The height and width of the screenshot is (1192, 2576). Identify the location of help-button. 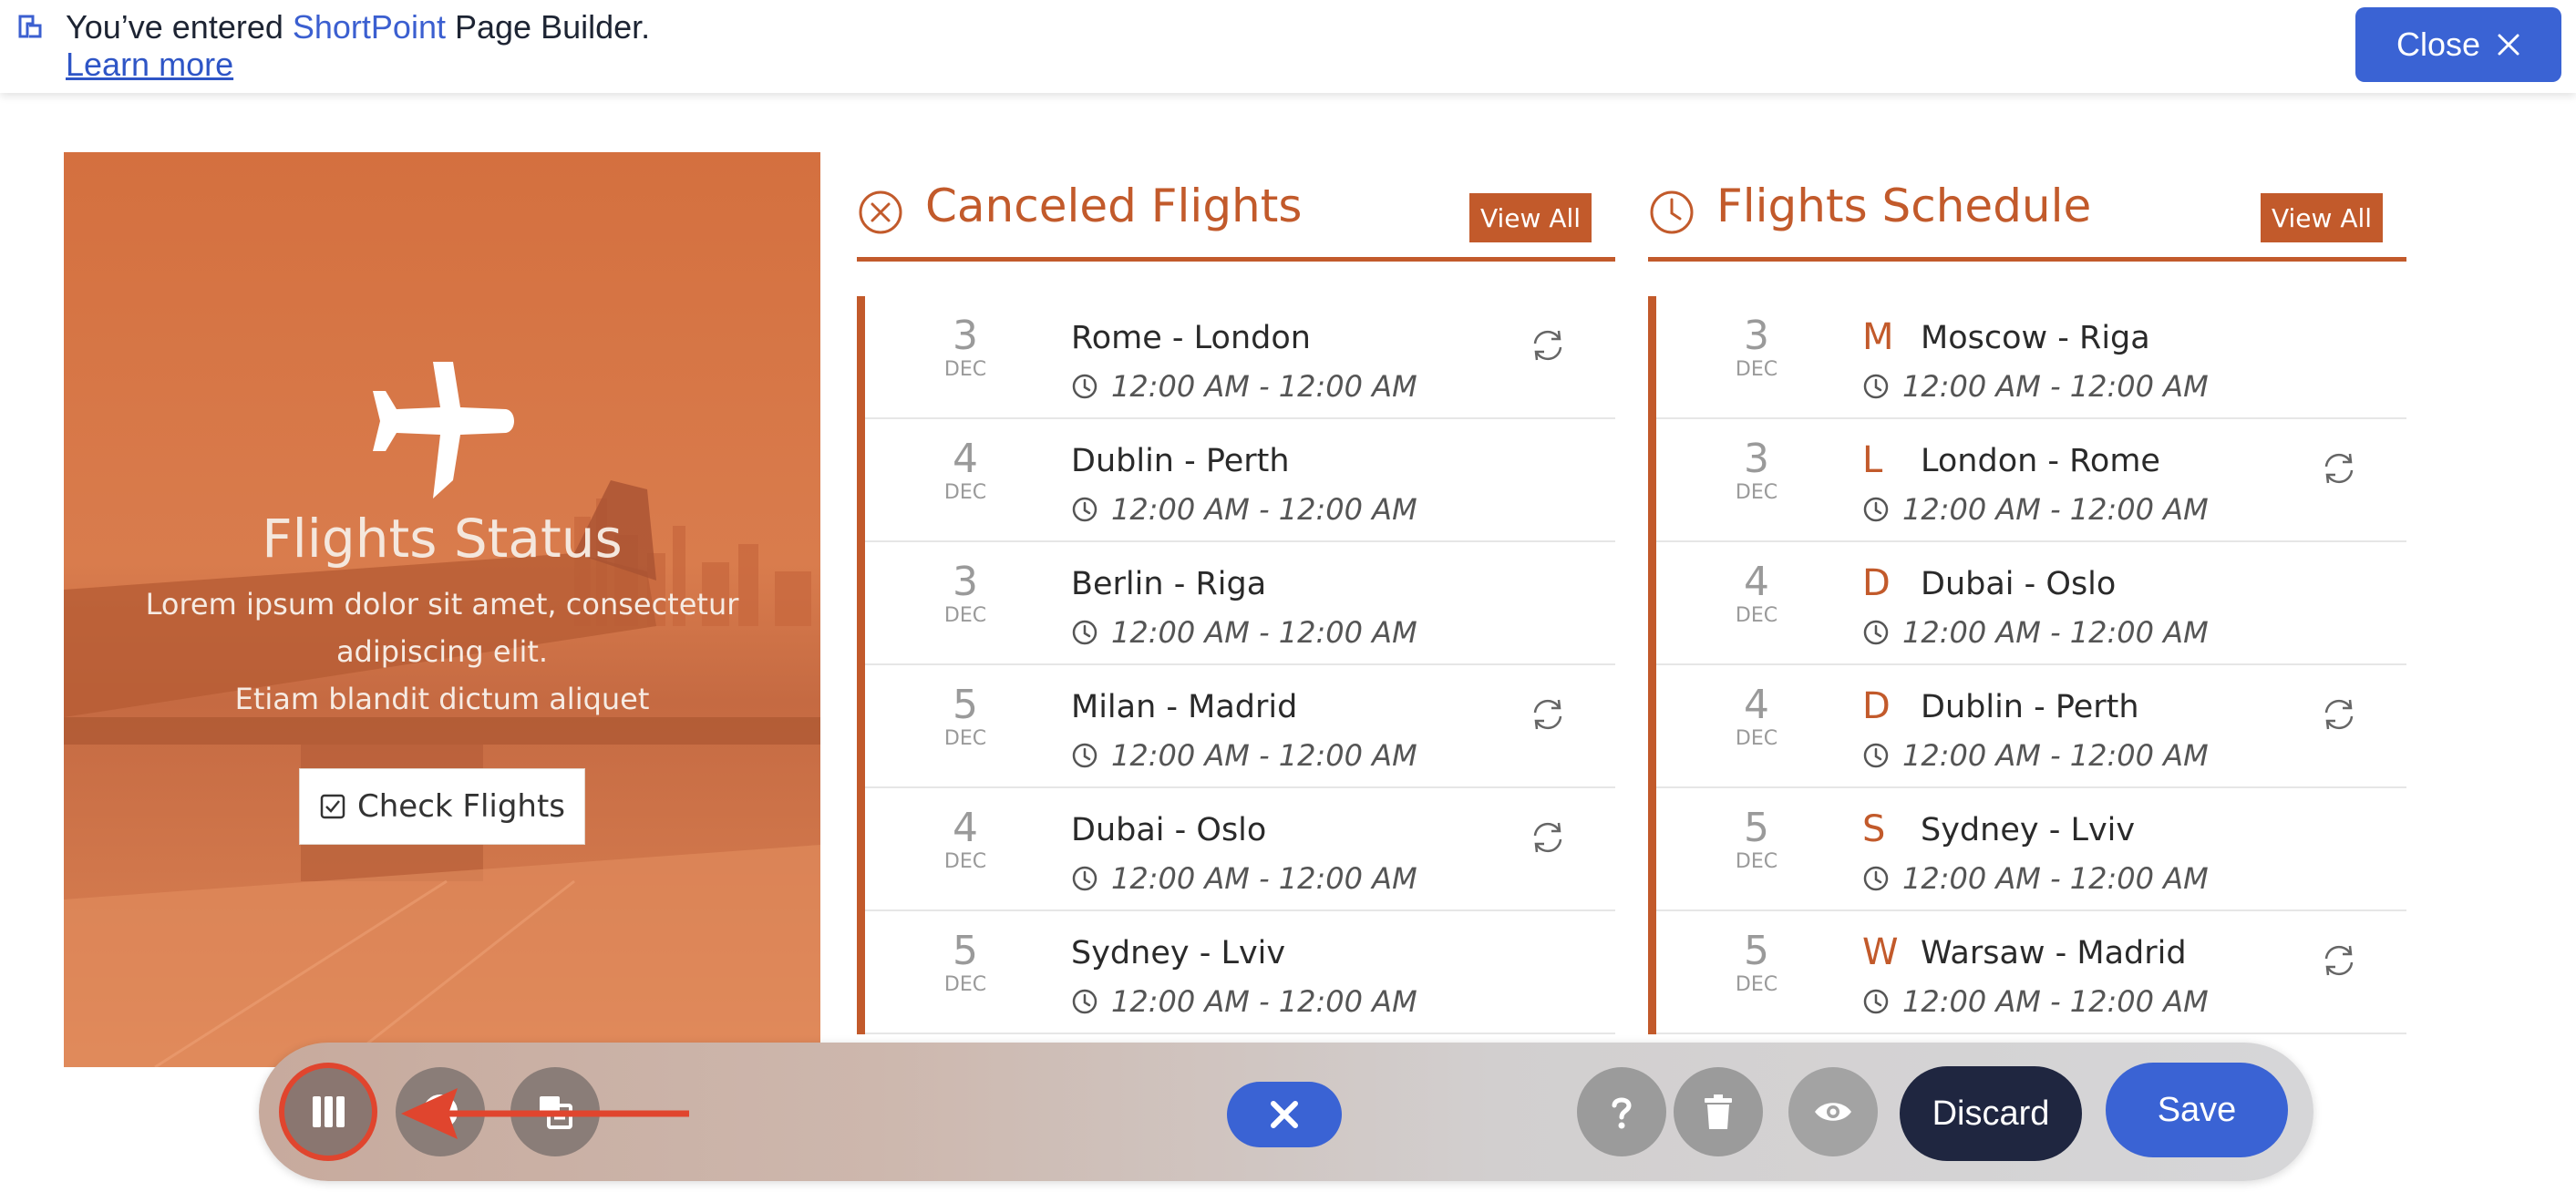
(1621, 1111).